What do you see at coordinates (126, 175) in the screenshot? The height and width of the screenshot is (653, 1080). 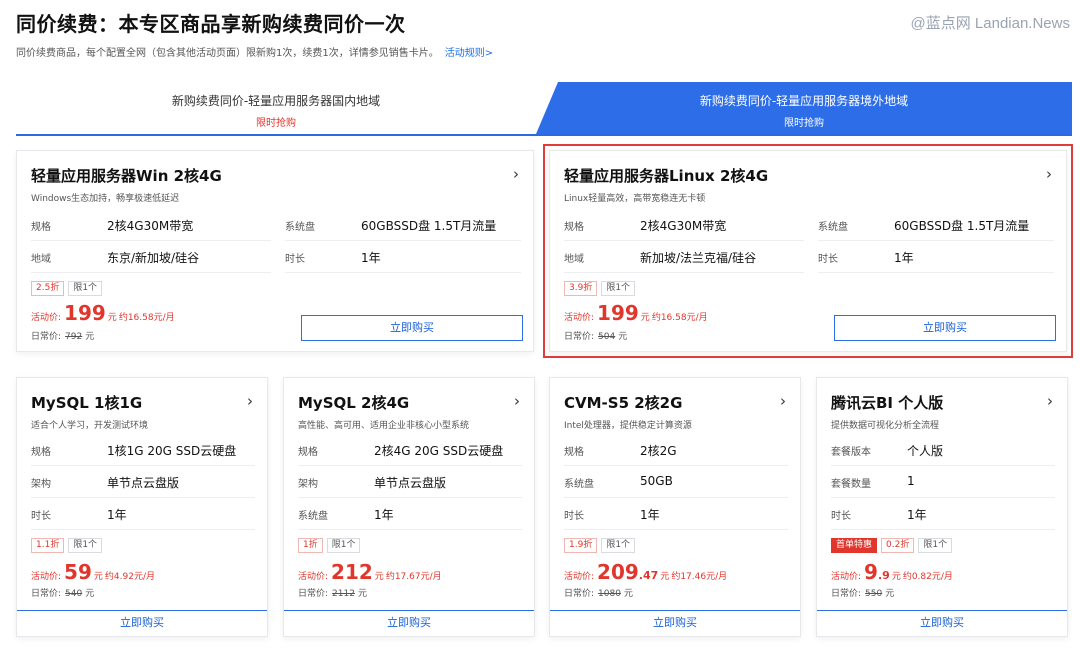 I see `card-title: 轻量应用服务器Win 2核4G` at bounding box center [126, 175].